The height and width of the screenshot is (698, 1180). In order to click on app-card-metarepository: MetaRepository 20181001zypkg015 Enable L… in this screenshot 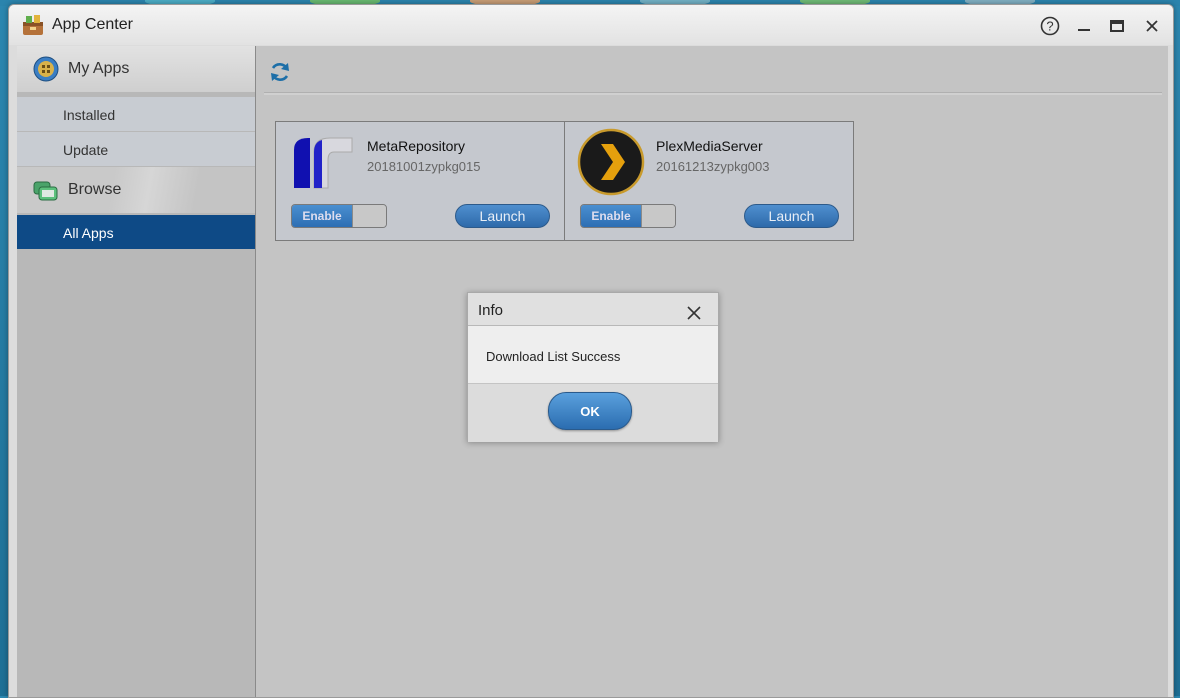, I will do `click(420, 181)`.